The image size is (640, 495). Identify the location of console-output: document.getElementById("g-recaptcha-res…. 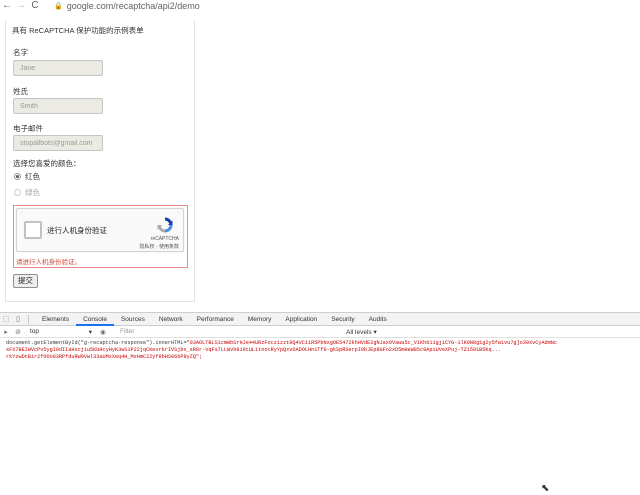
(320, 350).